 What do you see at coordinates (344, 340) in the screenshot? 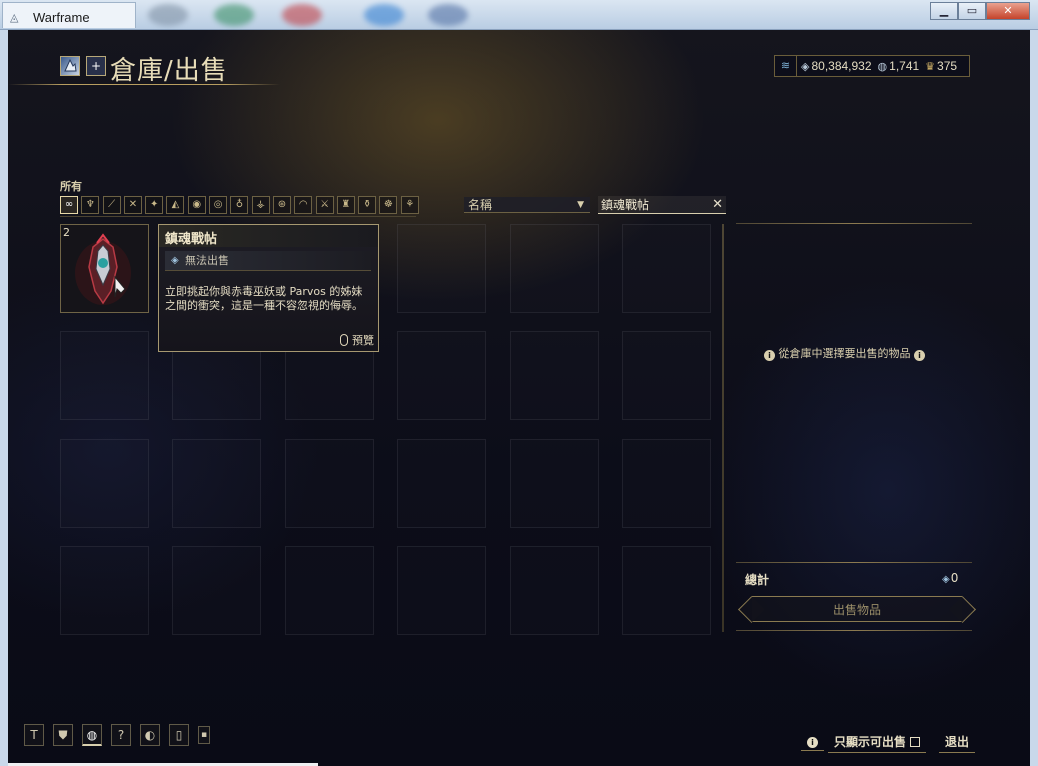
I see `mouse-icon` at bounding box center [344, 340].